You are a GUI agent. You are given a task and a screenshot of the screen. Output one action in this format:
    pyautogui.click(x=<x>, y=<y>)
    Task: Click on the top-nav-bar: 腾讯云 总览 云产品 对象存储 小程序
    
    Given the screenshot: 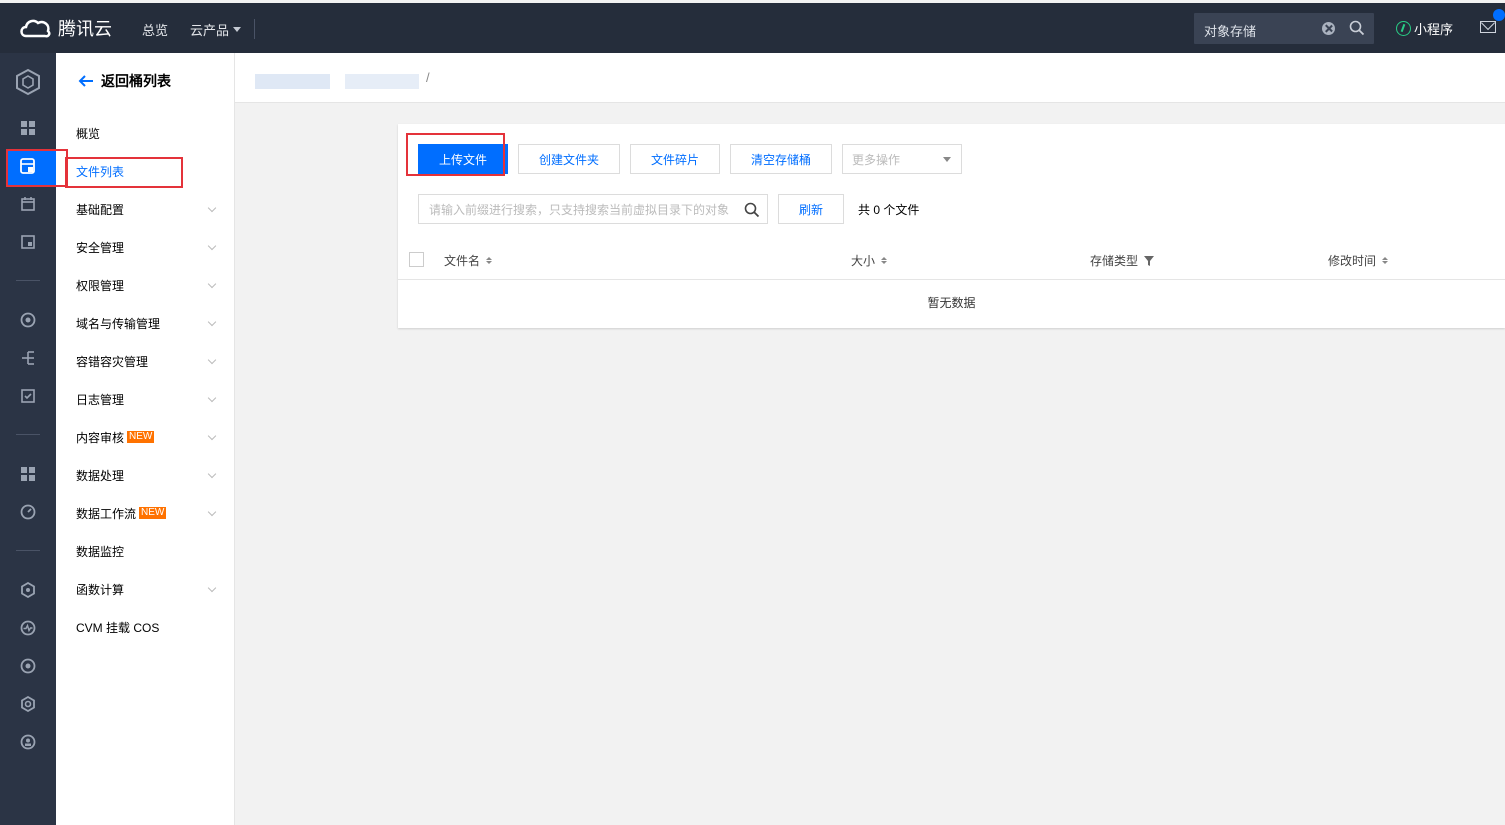 What is the action you would take?
    pyautogui.click(x=752, y=28)
    